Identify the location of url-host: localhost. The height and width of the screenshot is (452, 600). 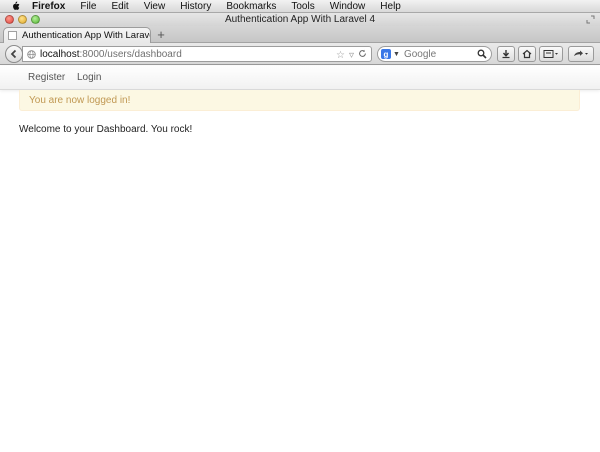
(60, 54).